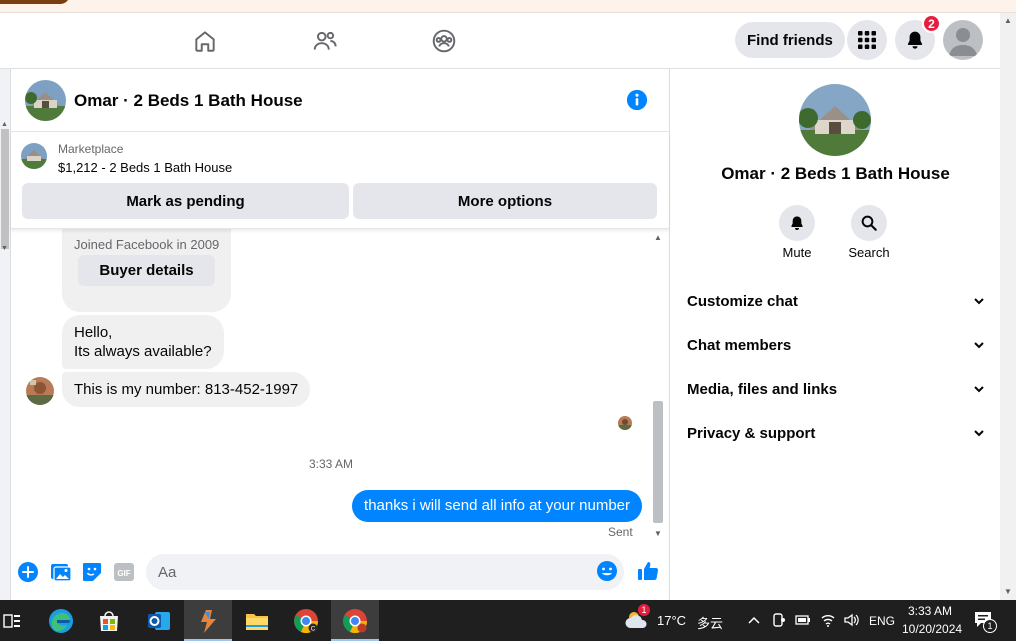  What do you see at coordinates (18, 620) in the screenshot?
I see `task-view-icon` at bounding box center [18, 620].